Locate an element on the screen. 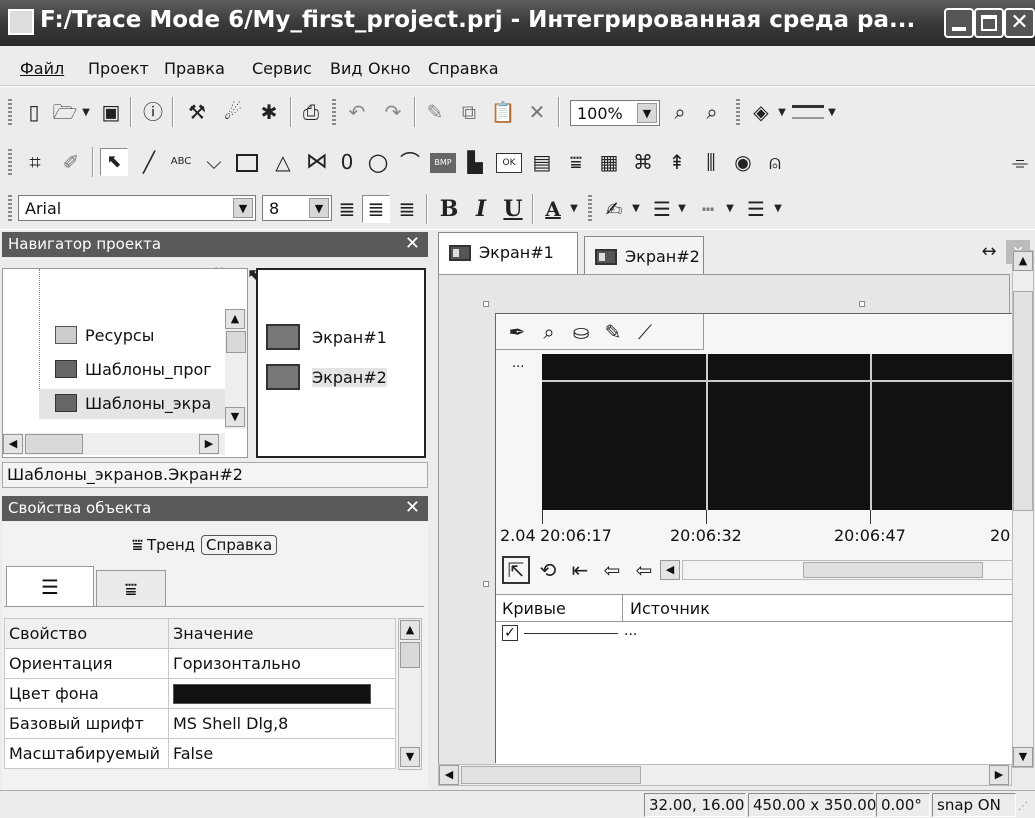  table-row: Ориентация Горизонтально is located at coordinates (200, 663).